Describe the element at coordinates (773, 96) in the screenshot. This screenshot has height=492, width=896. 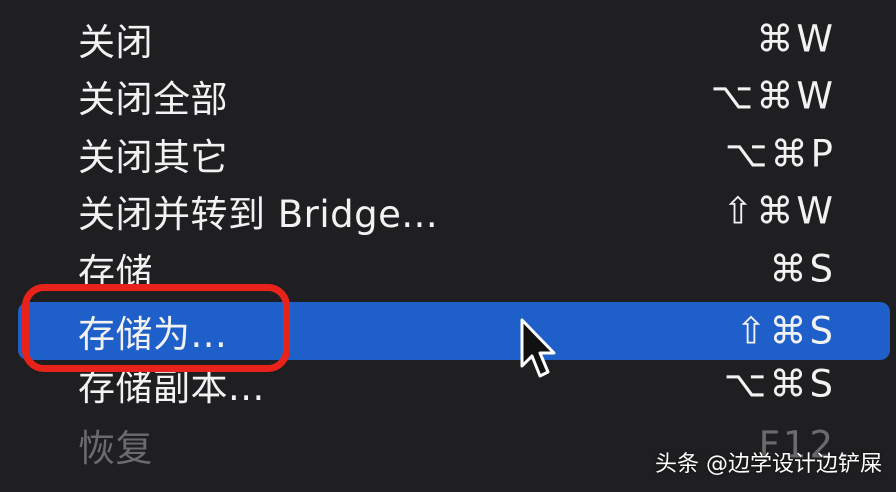
I see `menu-item-shortcut: ⌥⌘W` at that location.